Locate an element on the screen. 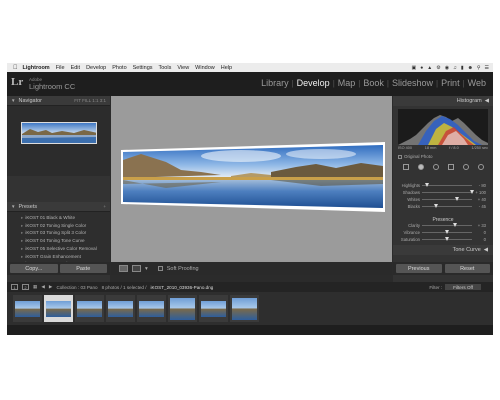 The width and height of the screenshot is (500, 400). original-photo-checkbox is located at coordinates (400, 156).